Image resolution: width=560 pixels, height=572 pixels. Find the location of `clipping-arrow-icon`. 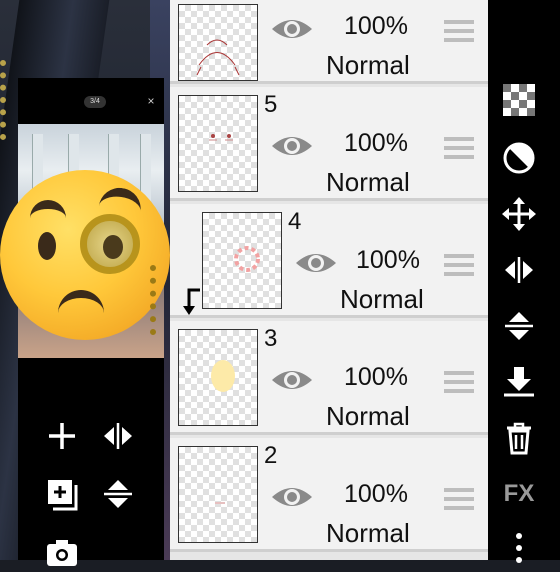

clipping-arrow-icon is located at coordinates (191, 301).